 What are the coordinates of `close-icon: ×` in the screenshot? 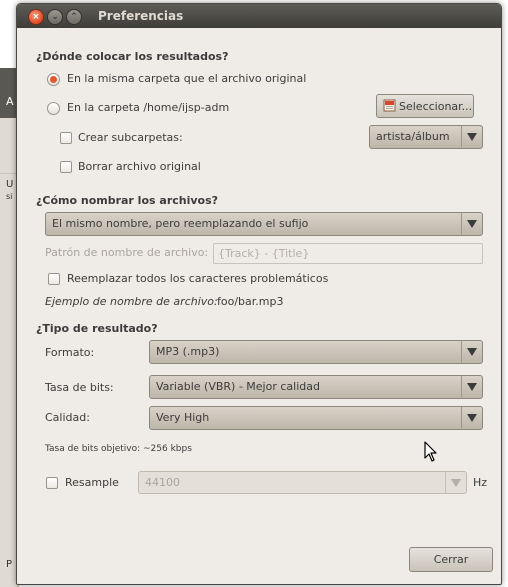 It's located at (36, 17).